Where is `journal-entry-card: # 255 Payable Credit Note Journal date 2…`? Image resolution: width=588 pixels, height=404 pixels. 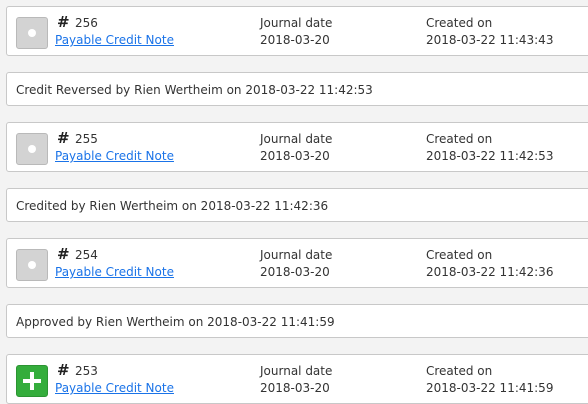 journal-entry-card: # 255 Payable Credit Note Journal date 2… is located at coordinates (297, 147).